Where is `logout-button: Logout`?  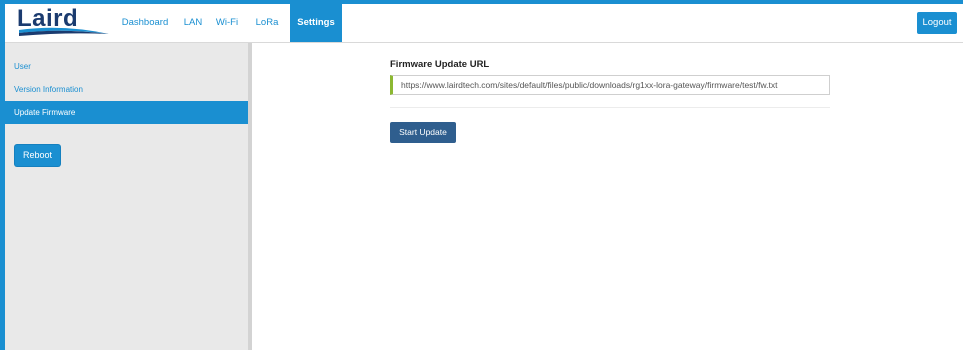 logout-button: Logout is located at coordinates (937, 23).